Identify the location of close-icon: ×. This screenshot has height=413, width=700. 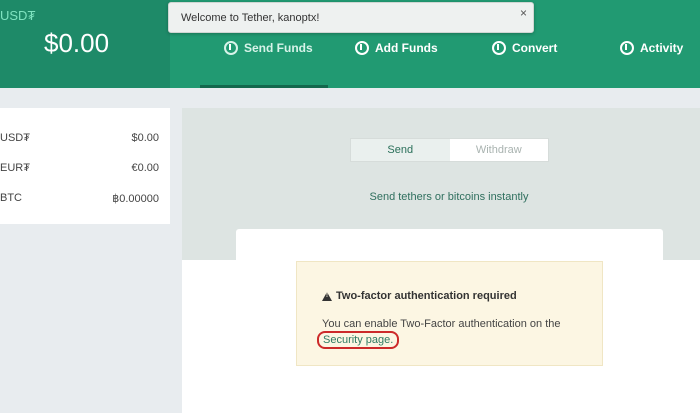
(523, 13).